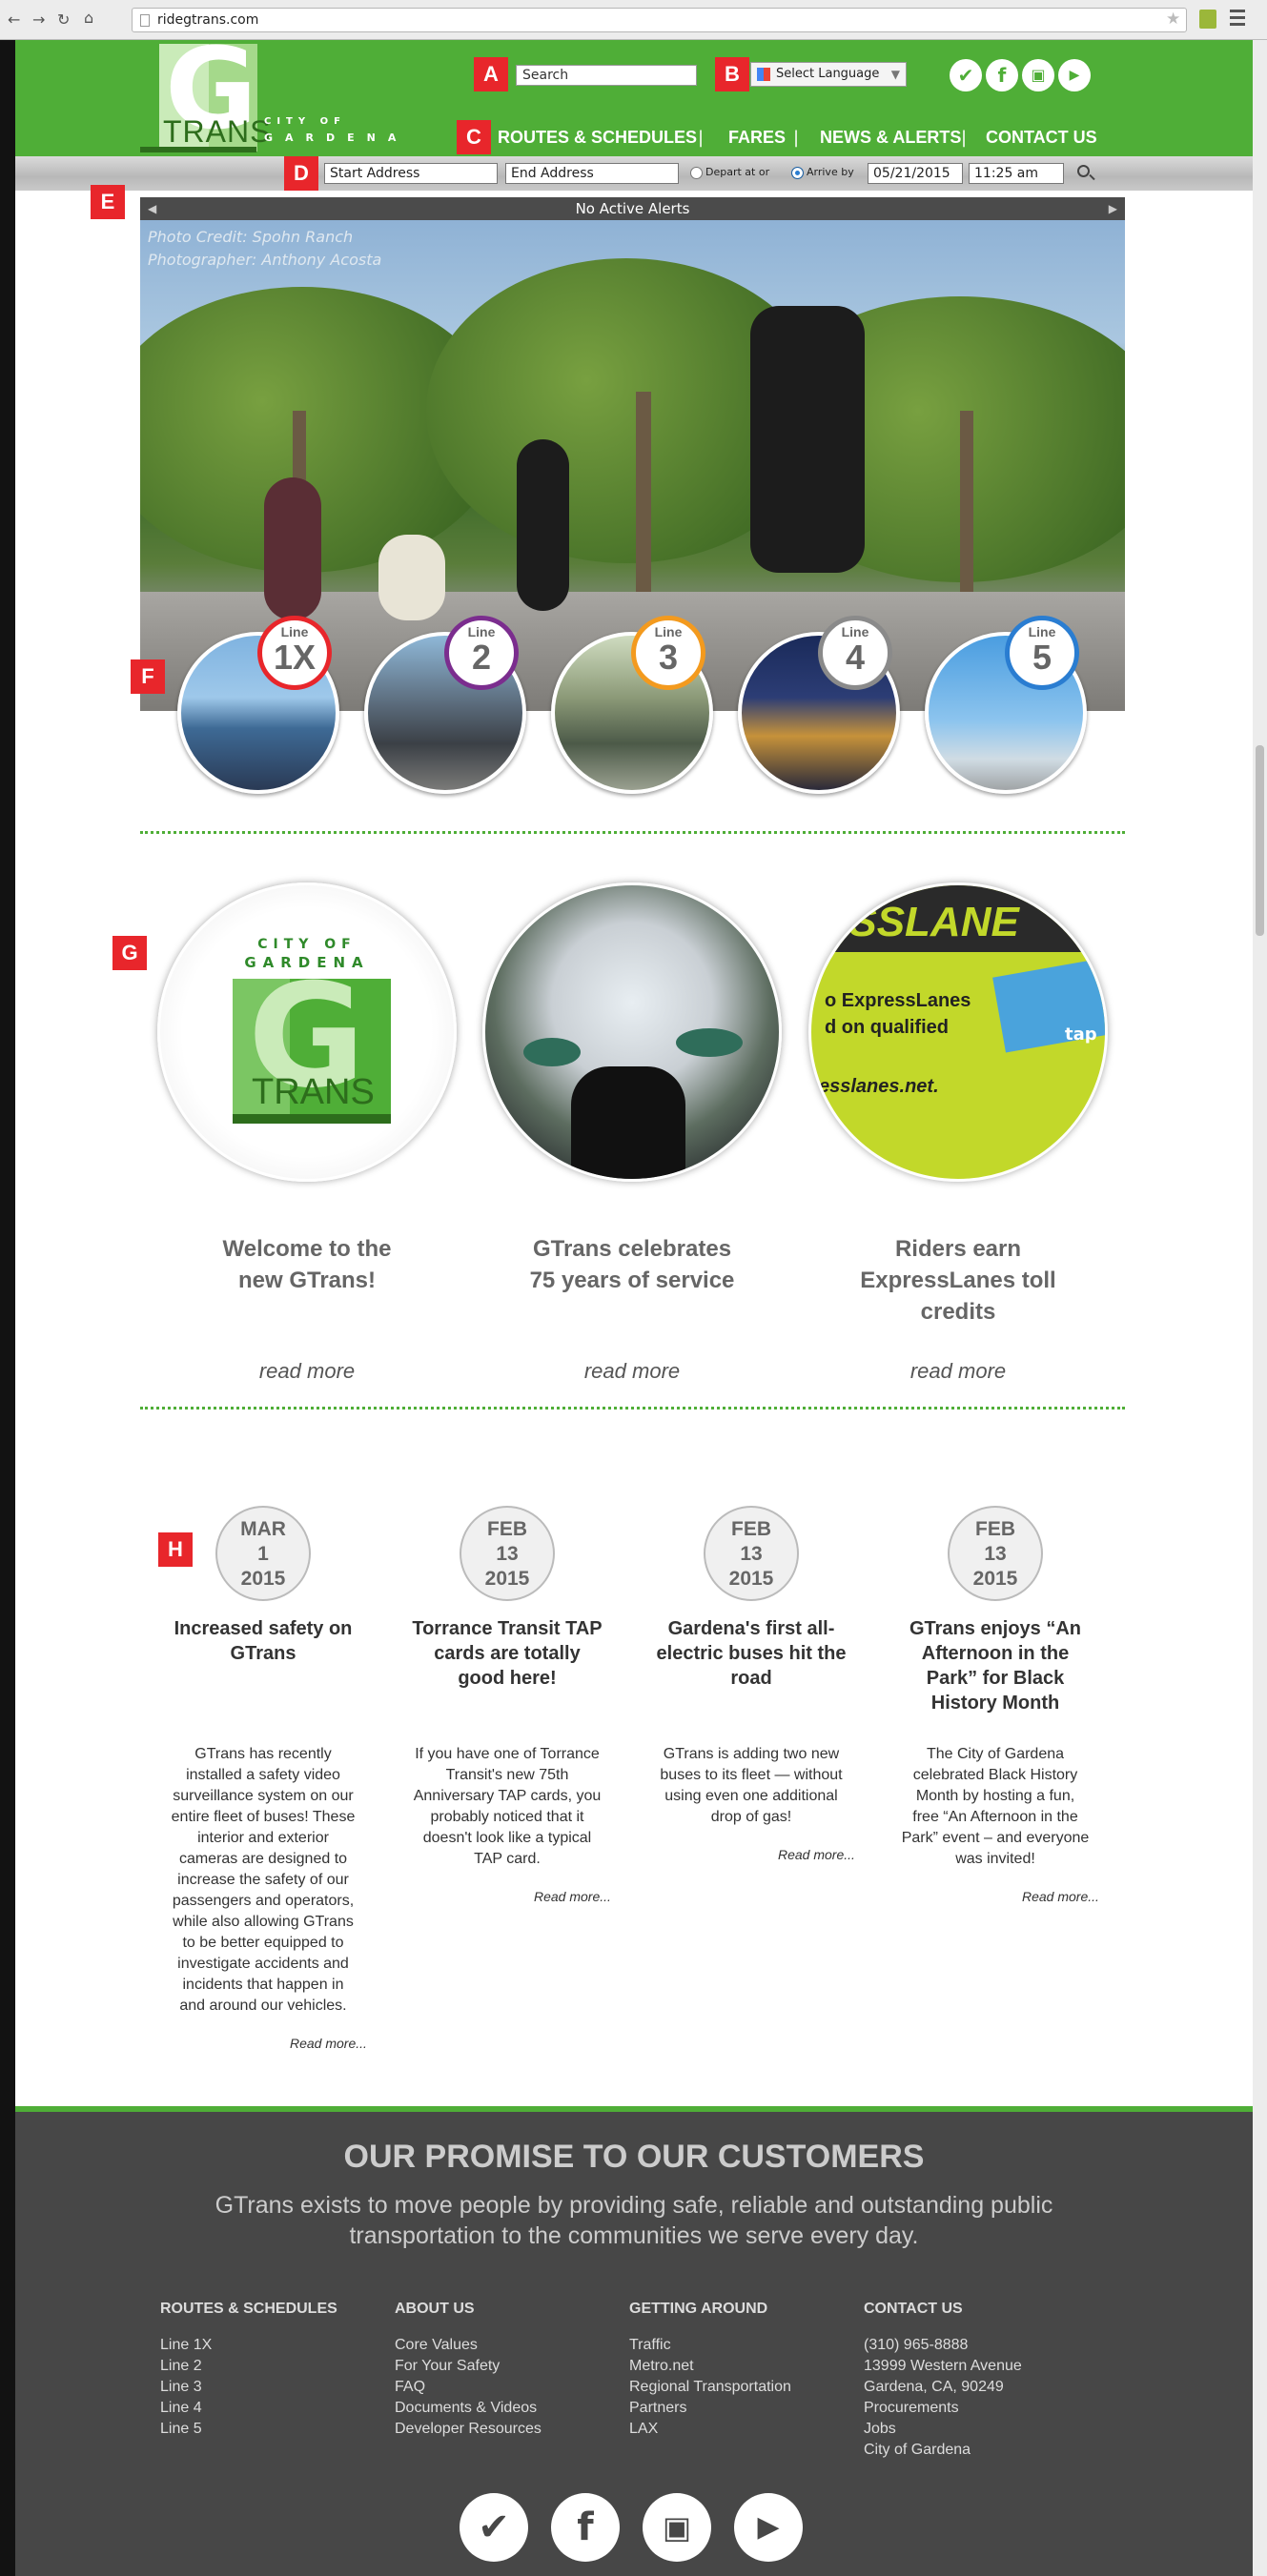 Image resolution: width=1267 pixels, height=2576 pixels. Describe the element at coordinates (482, 653) in the screenshot. I see `line-2-badge: Line 2` at that location.